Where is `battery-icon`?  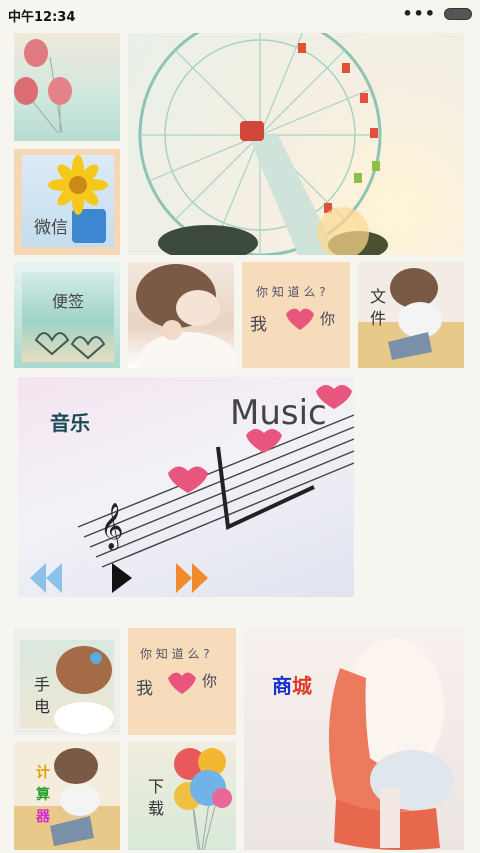 battery-icon is located at coordinates (458, 14).